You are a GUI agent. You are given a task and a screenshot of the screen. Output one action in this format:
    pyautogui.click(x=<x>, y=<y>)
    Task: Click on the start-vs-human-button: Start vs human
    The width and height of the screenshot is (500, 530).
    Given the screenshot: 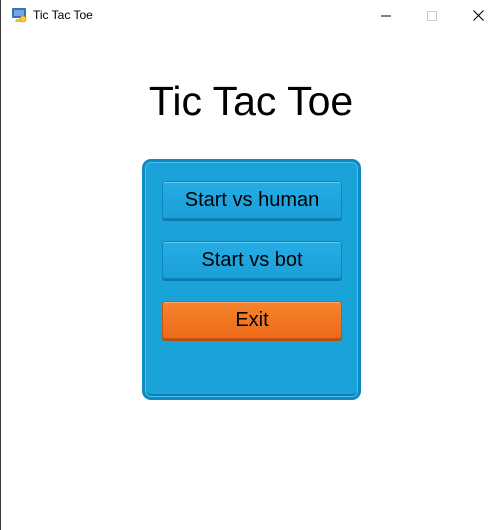 What is the action you would take?
    pyautogui.click(x=252, y=200)
    